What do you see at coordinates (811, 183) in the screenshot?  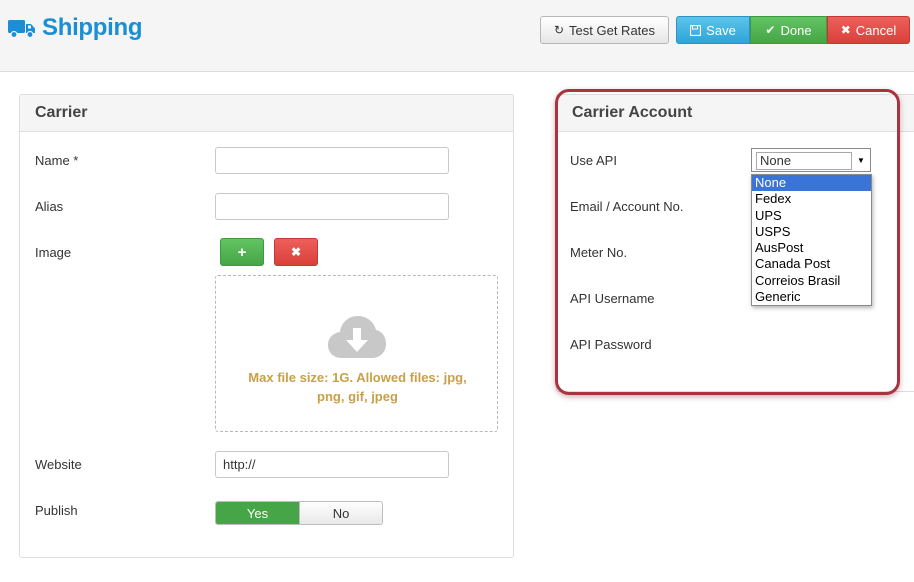 I see `use-api-option: None` at bounding box center [811, 183].